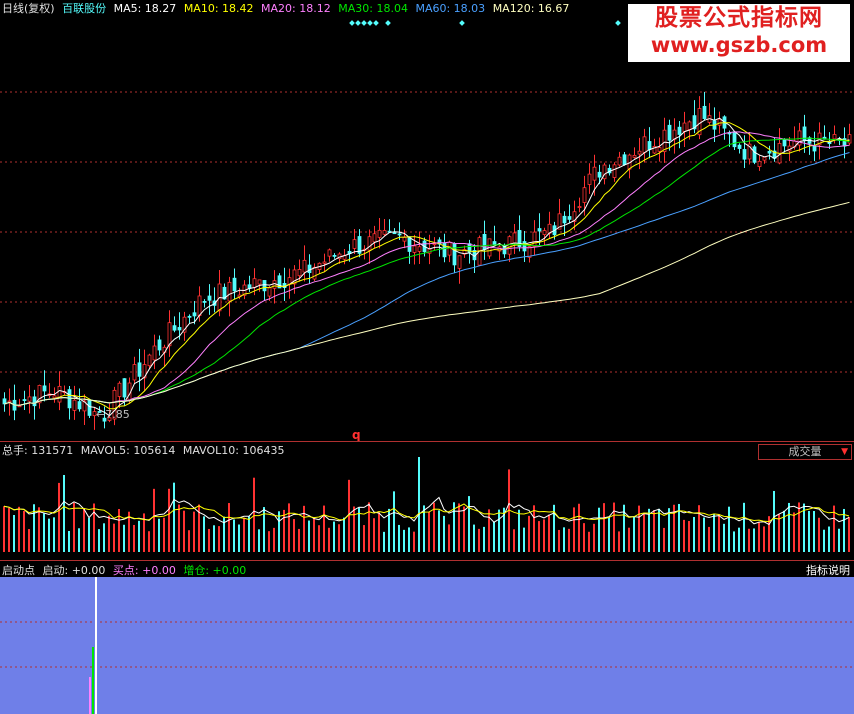 Image resolution: width=854 pixels, height=714 pixels. I want to click on low-price-label: ←7.85, so click(113, 414).